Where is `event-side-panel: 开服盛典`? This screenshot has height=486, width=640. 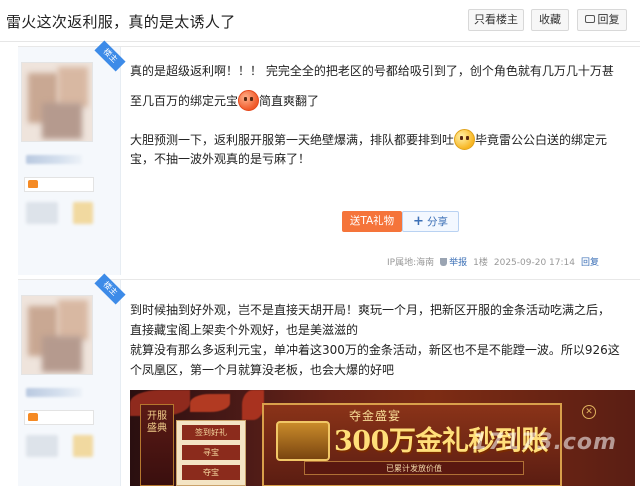
event-side-panel: 开服盛典 is located at coordinates (157, 445).